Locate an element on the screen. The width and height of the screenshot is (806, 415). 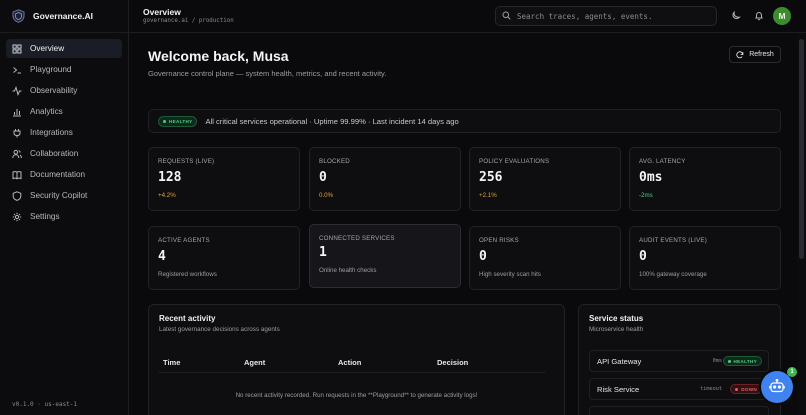
app-name: Governance.AI is located at coordinates (63, 16).